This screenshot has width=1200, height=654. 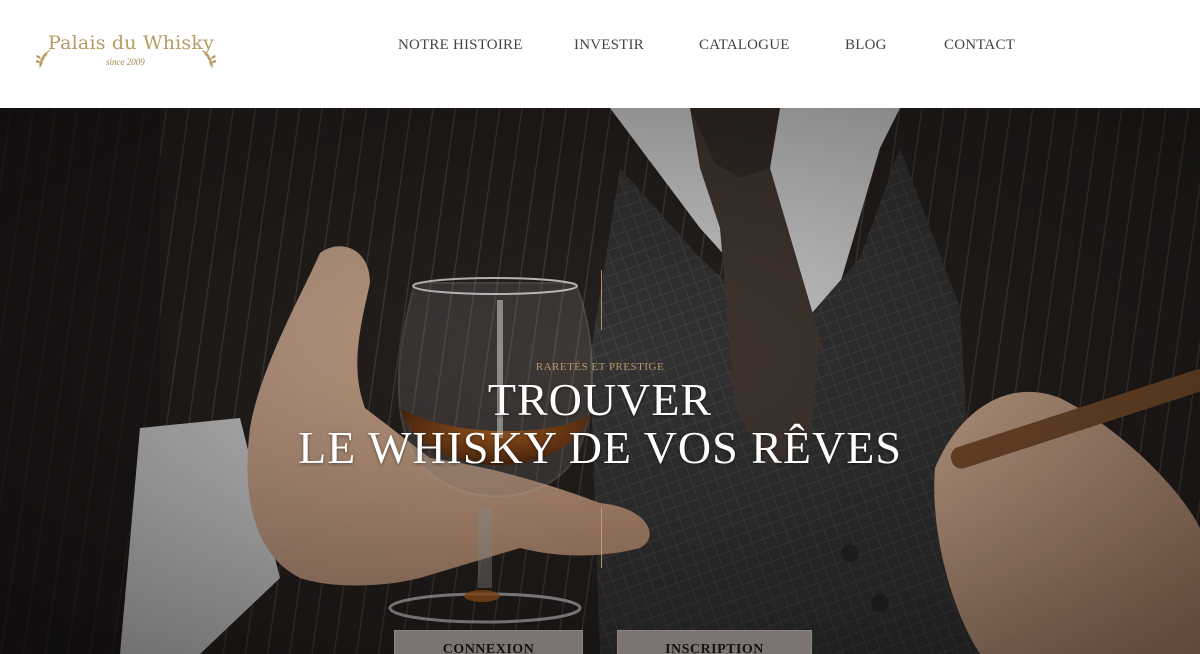 I want to click on brand-logo: Palais du Whisky since 2009, so click(x=127, y=53).